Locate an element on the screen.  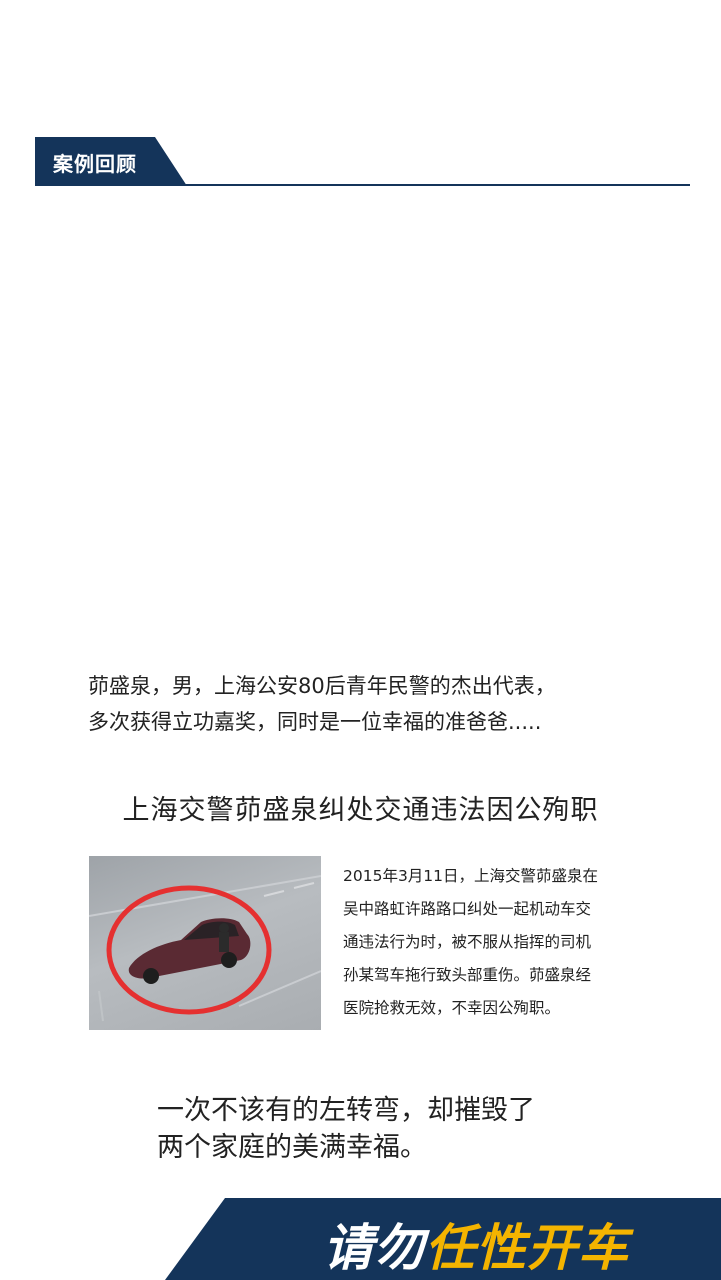
case-line-4: 孙某驾车拖行致头部重伤。茆盛泉经 is located at coordinates (467, 975).